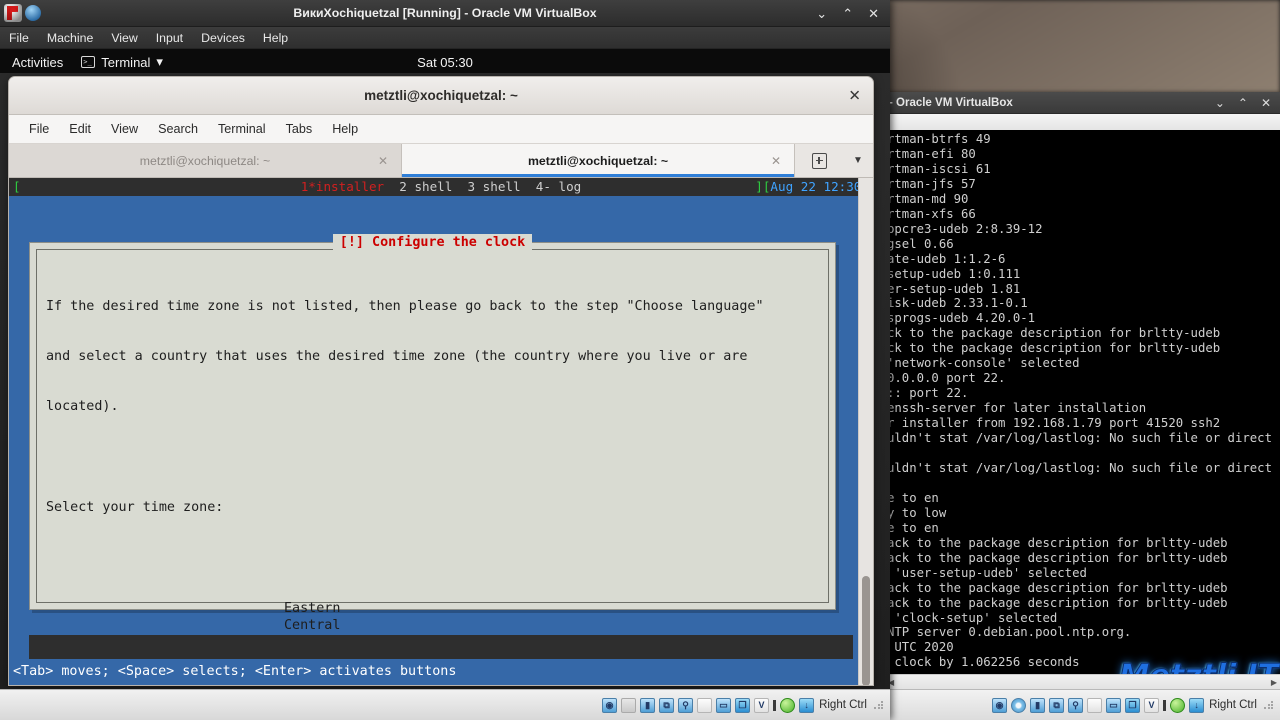 Image resolution: width=1280 pixels, height=720 pixels. I want to click on gnome-terminal-close-icon: ✕, so click(854, 95).